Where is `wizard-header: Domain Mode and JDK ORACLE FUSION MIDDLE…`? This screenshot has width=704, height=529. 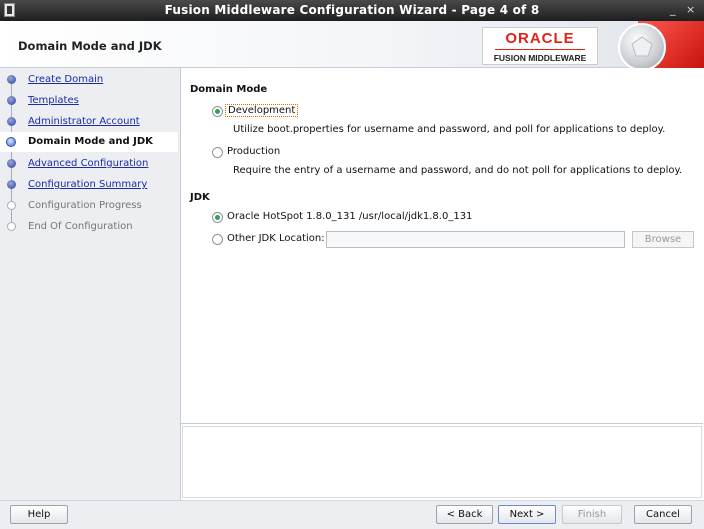 wizard-header: Domain Mode and JDK ORACLE FUSION MIDDLE… is located at coordinates (352, 44).